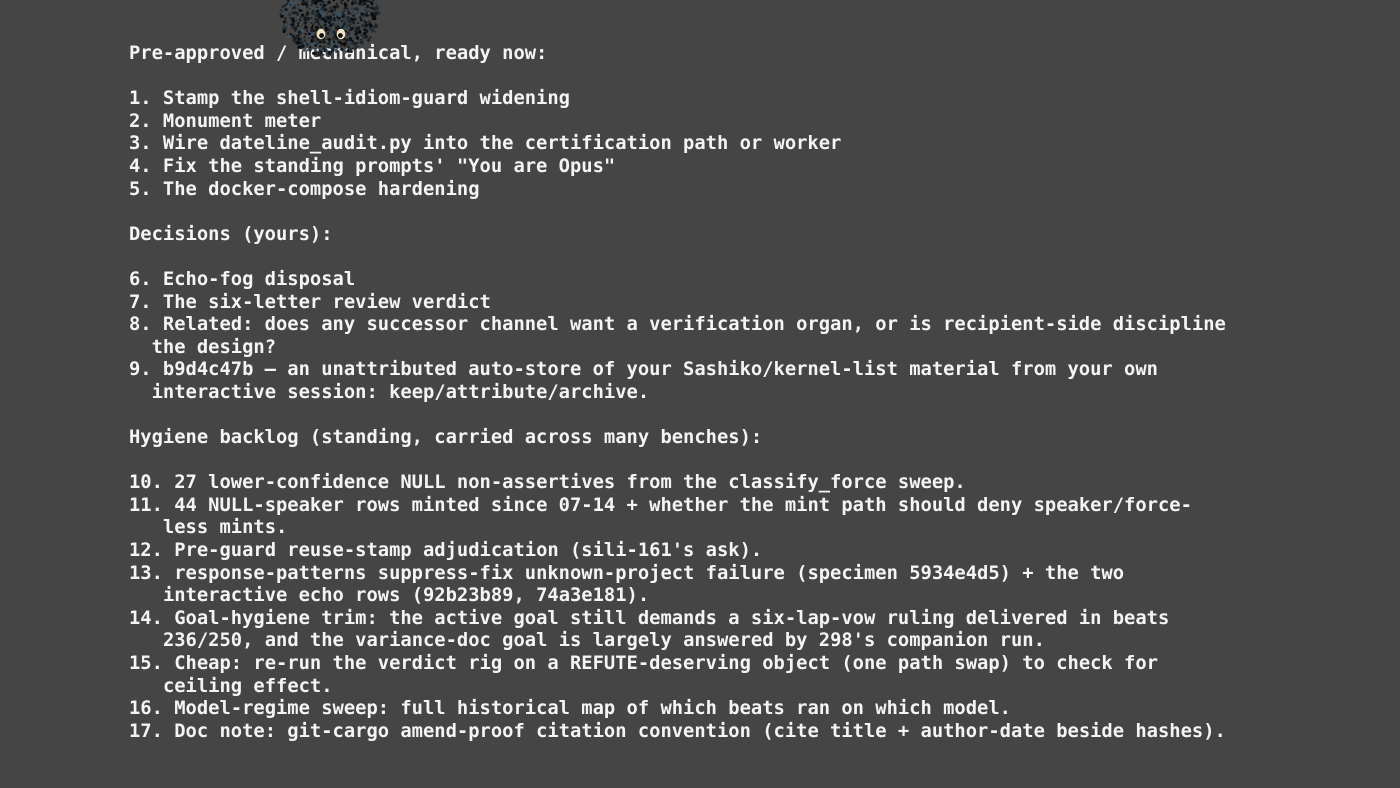 The width and height of the screenshot is (1400, 788). I want to click on list-item-number: 12., so click(152, 551).